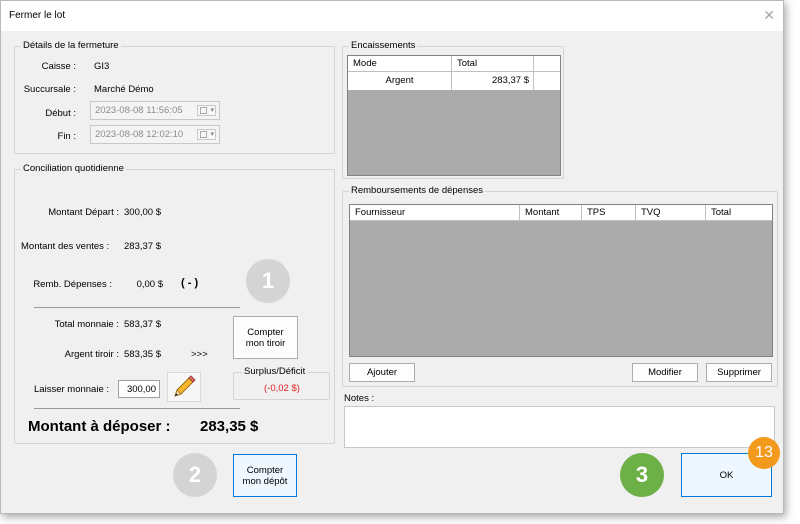  I want to click on montant-deposer-label: Montant à déposer :, so click(99, 426).